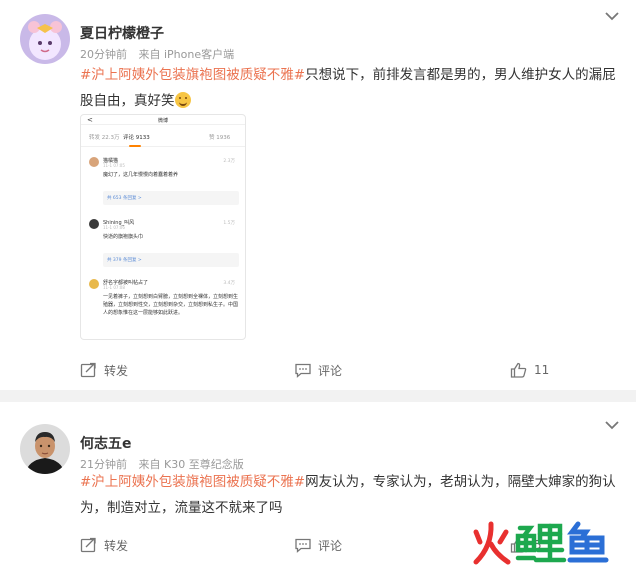 The image size is (636, 569). What do you see at coordinates (114, 165) in the screenshot?
I see `thumb-comment-time: 11-1 07:05` at bounding box center [114, 165].